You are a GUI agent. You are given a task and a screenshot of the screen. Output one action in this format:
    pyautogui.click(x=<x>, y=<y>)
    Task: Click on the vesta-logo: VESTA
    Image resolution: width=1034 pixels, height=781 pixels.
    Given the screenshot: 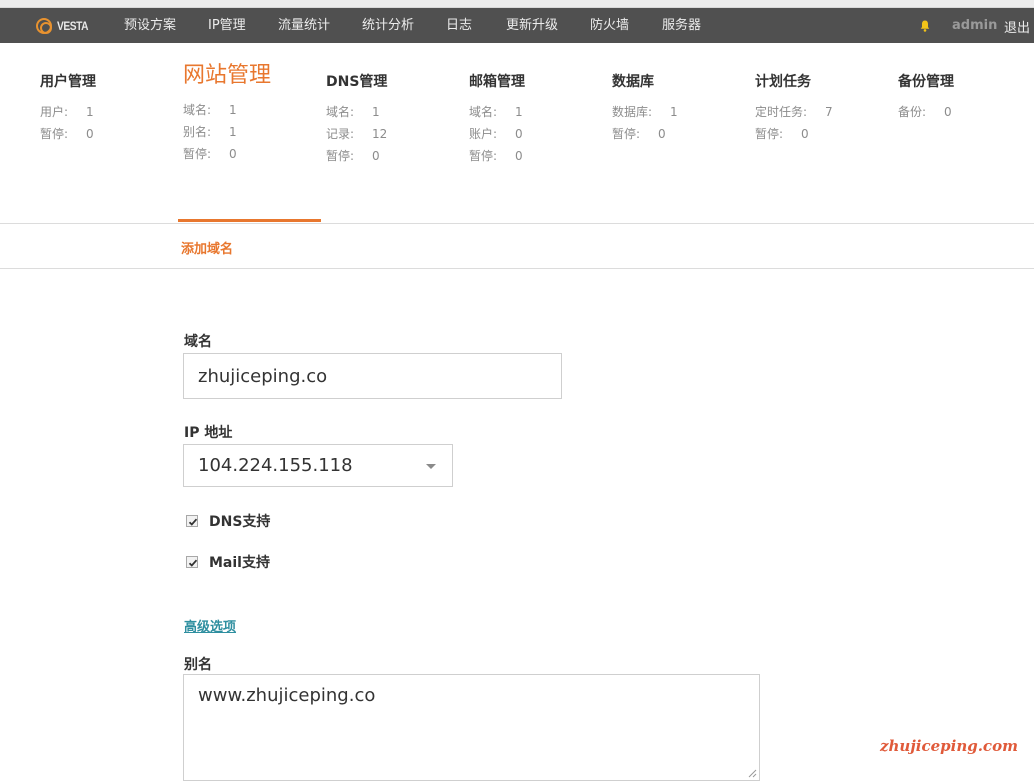 What is the action you would take?
    pyautogui.click(x=65, y=26)
    